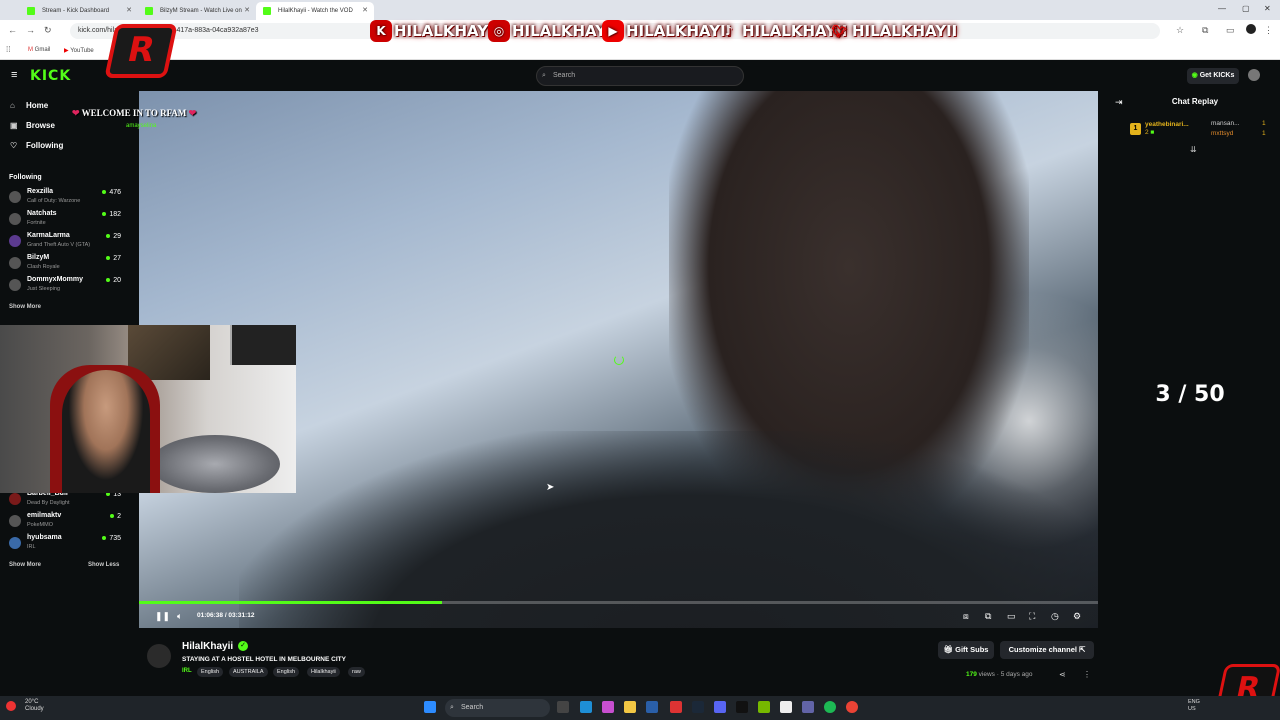  What do you see at coordinates (1217, 75) in the screenshot?
I see `get-kicks-label: Get KICKs` at bounding box center [1217, 75].